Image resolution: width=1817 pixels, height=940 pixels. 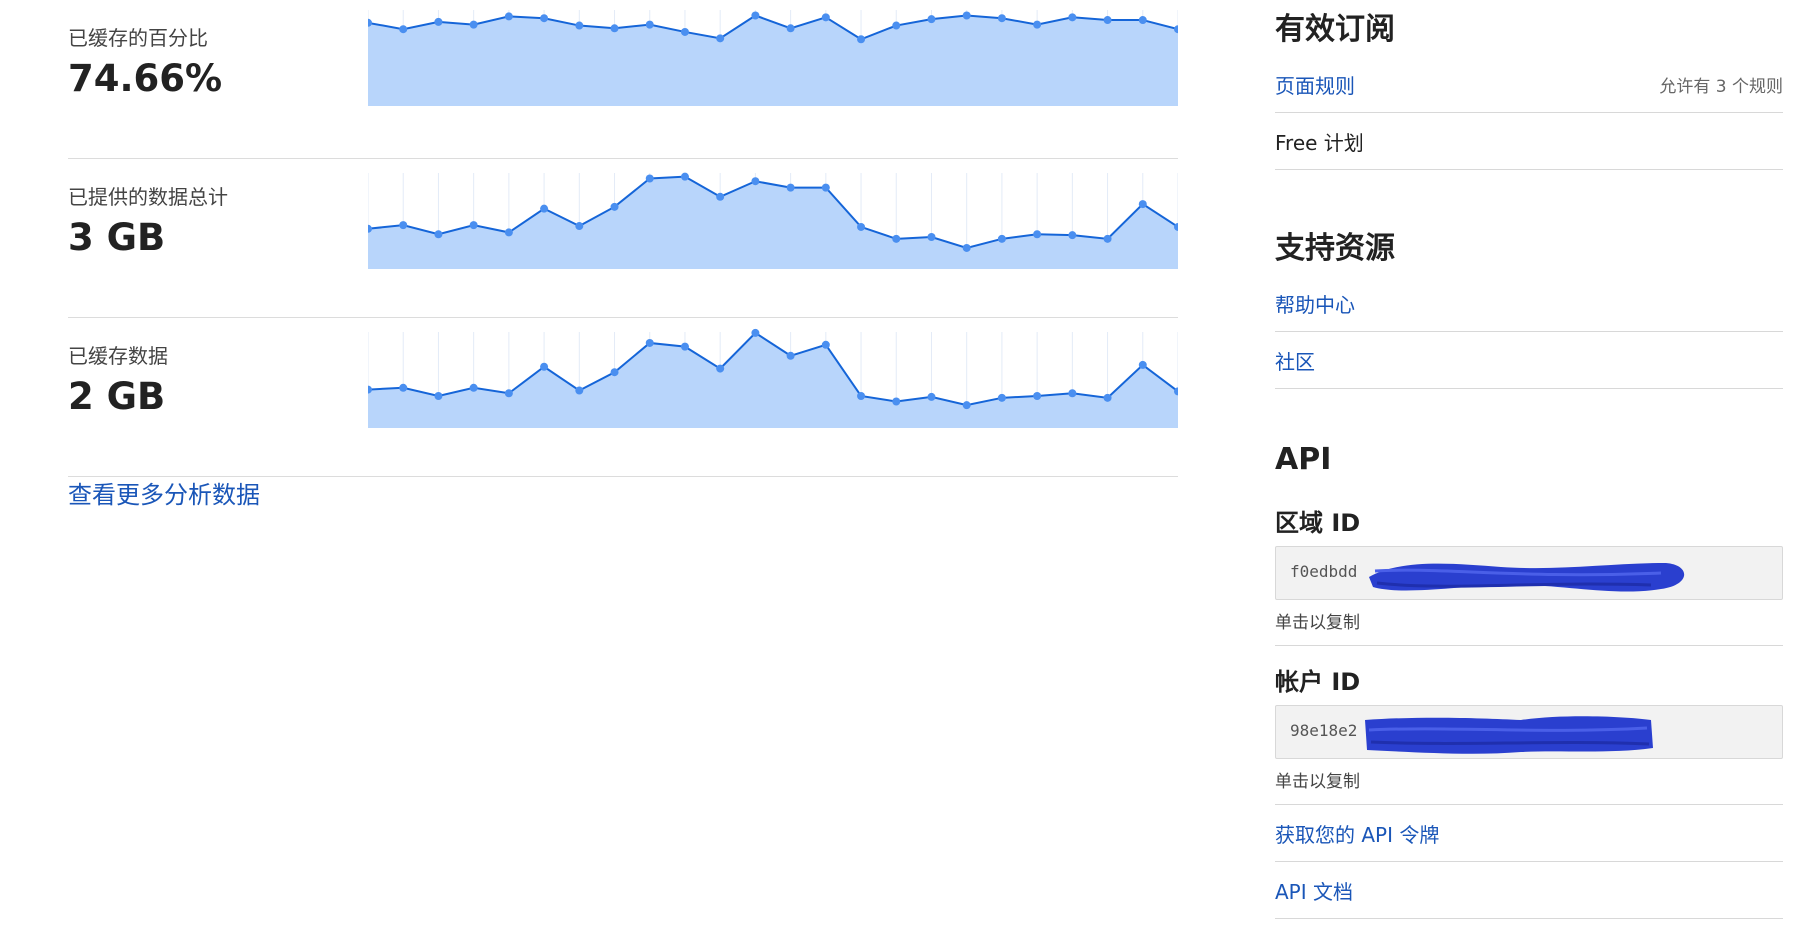 I want to click on subscriptions-section: 有效订阅 页面规则 允许有 3 个规则 Free 计划, so click(x=1529, y=87).